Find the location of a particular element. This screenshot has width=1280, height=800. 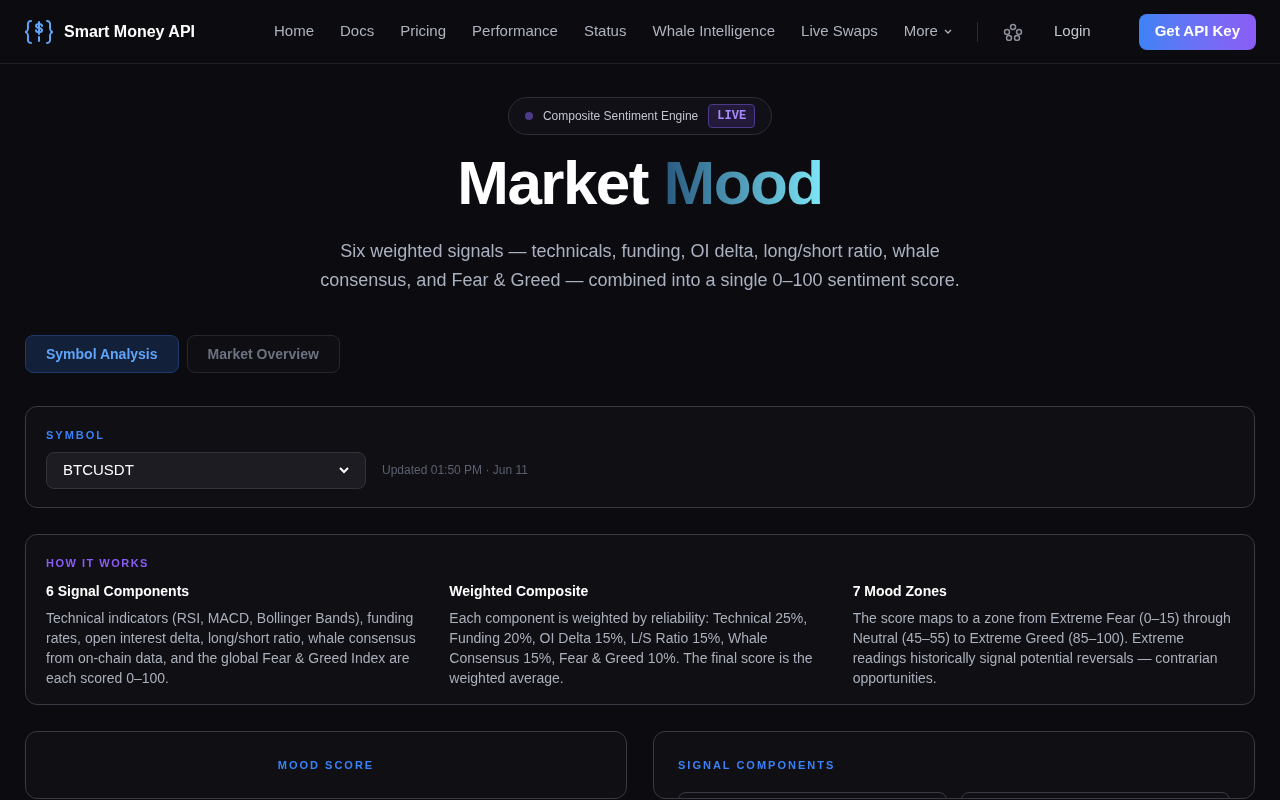

nav-link: More is located at coordinates (927, 31).